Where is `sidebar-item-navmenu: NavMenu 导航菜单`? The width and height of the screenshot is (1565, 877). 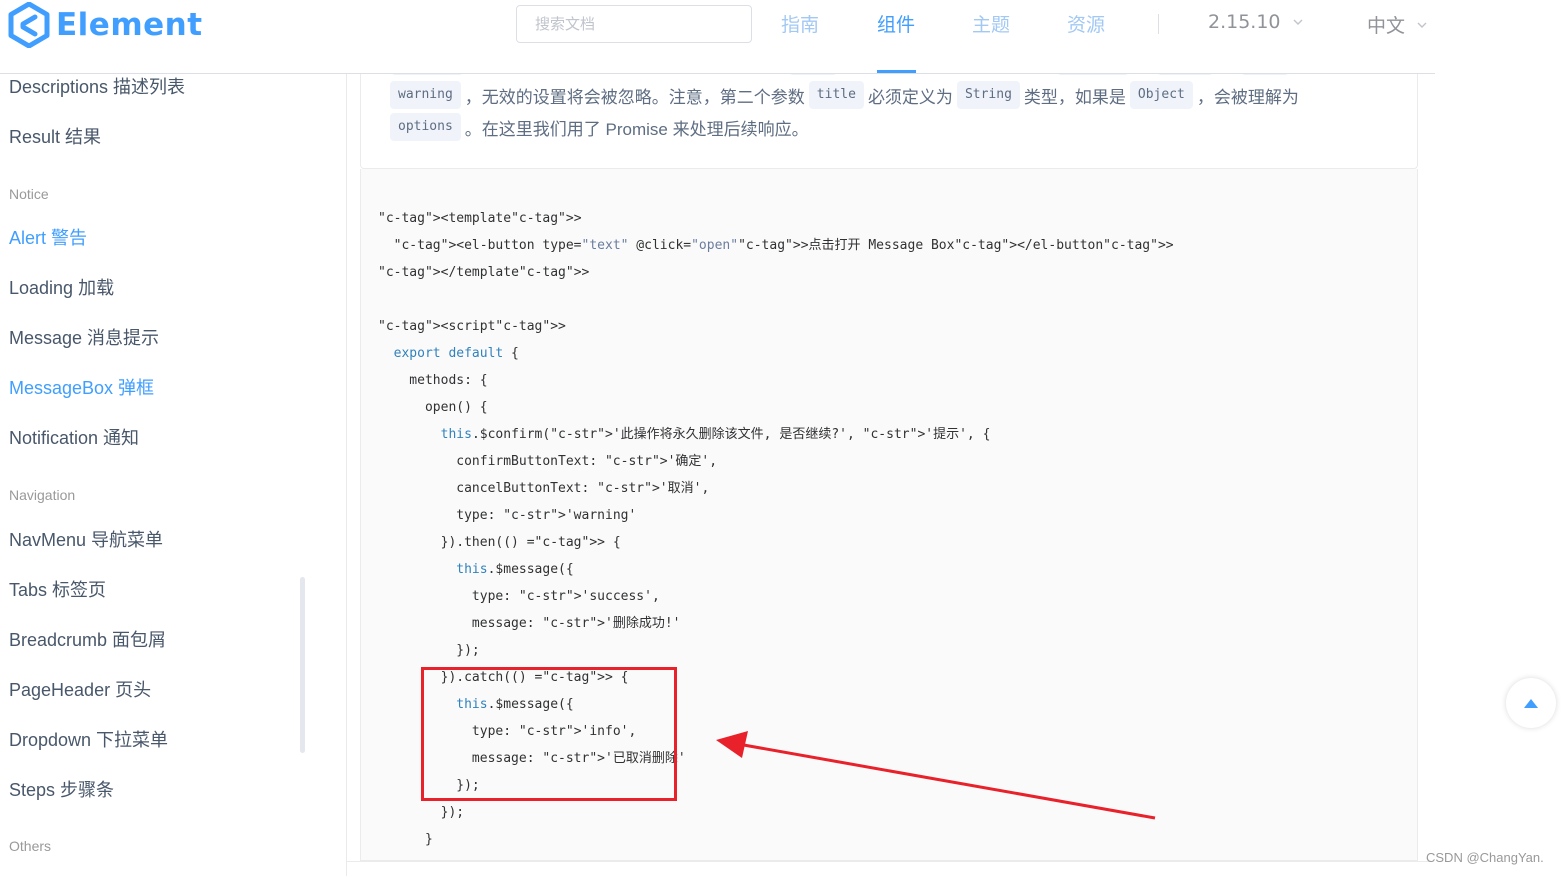 sidebar-item-navmenu: NavMenu 导航菜单 is located at coordinates (86, 539).